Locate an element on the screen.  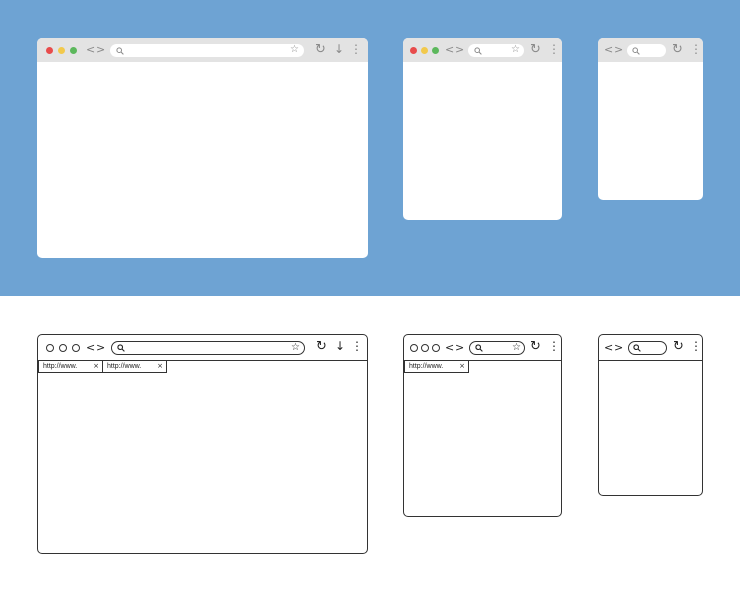
tab-2: http://www. × is located at coordinates (134, 367).